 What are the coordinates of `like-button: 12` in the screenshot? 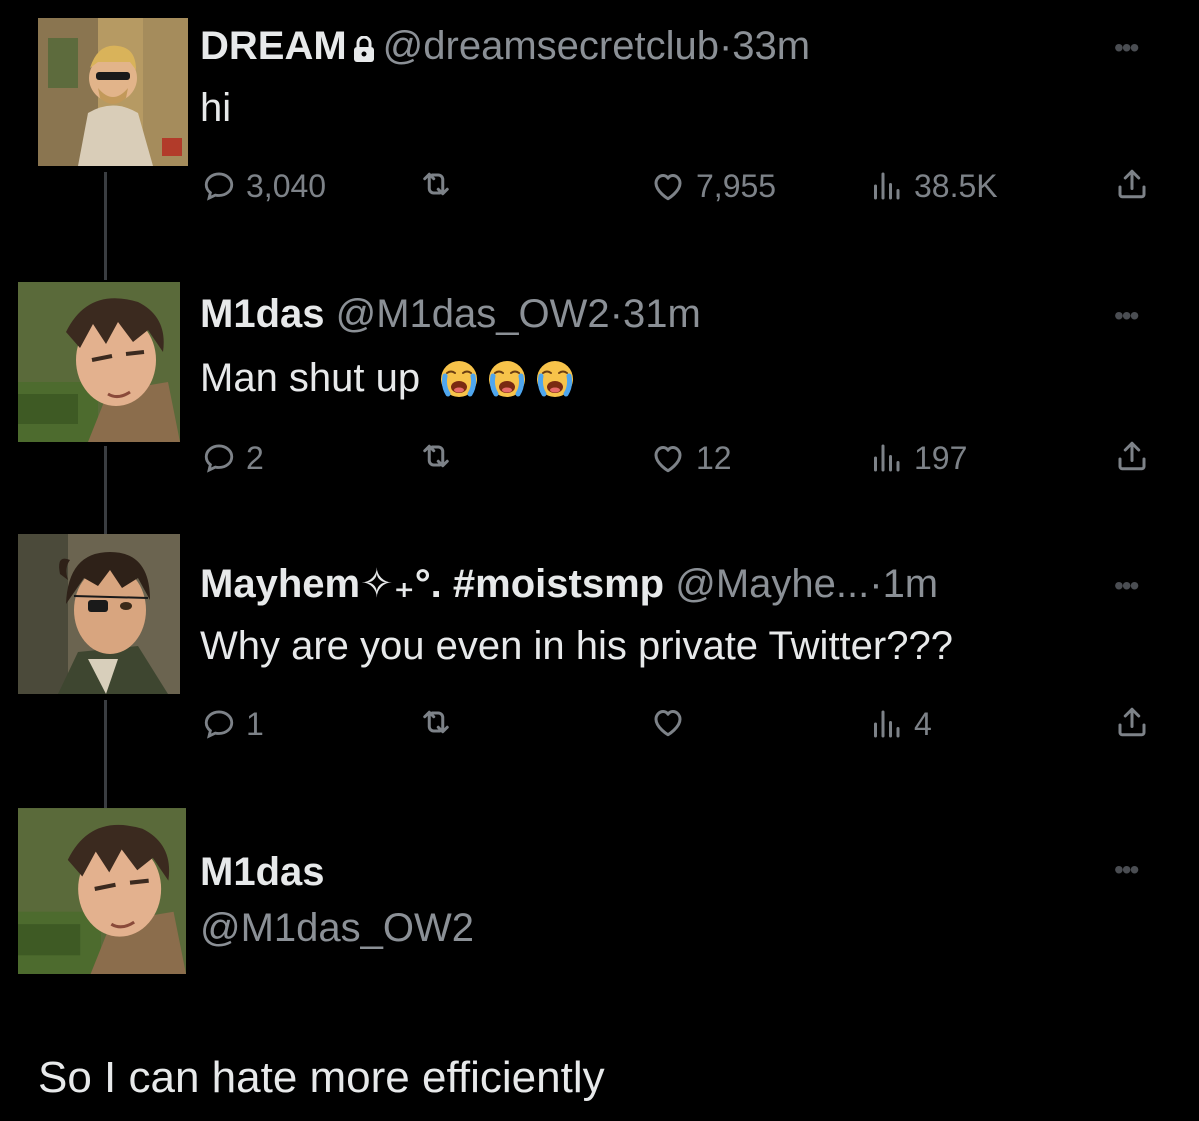 It's located at (691, 458).